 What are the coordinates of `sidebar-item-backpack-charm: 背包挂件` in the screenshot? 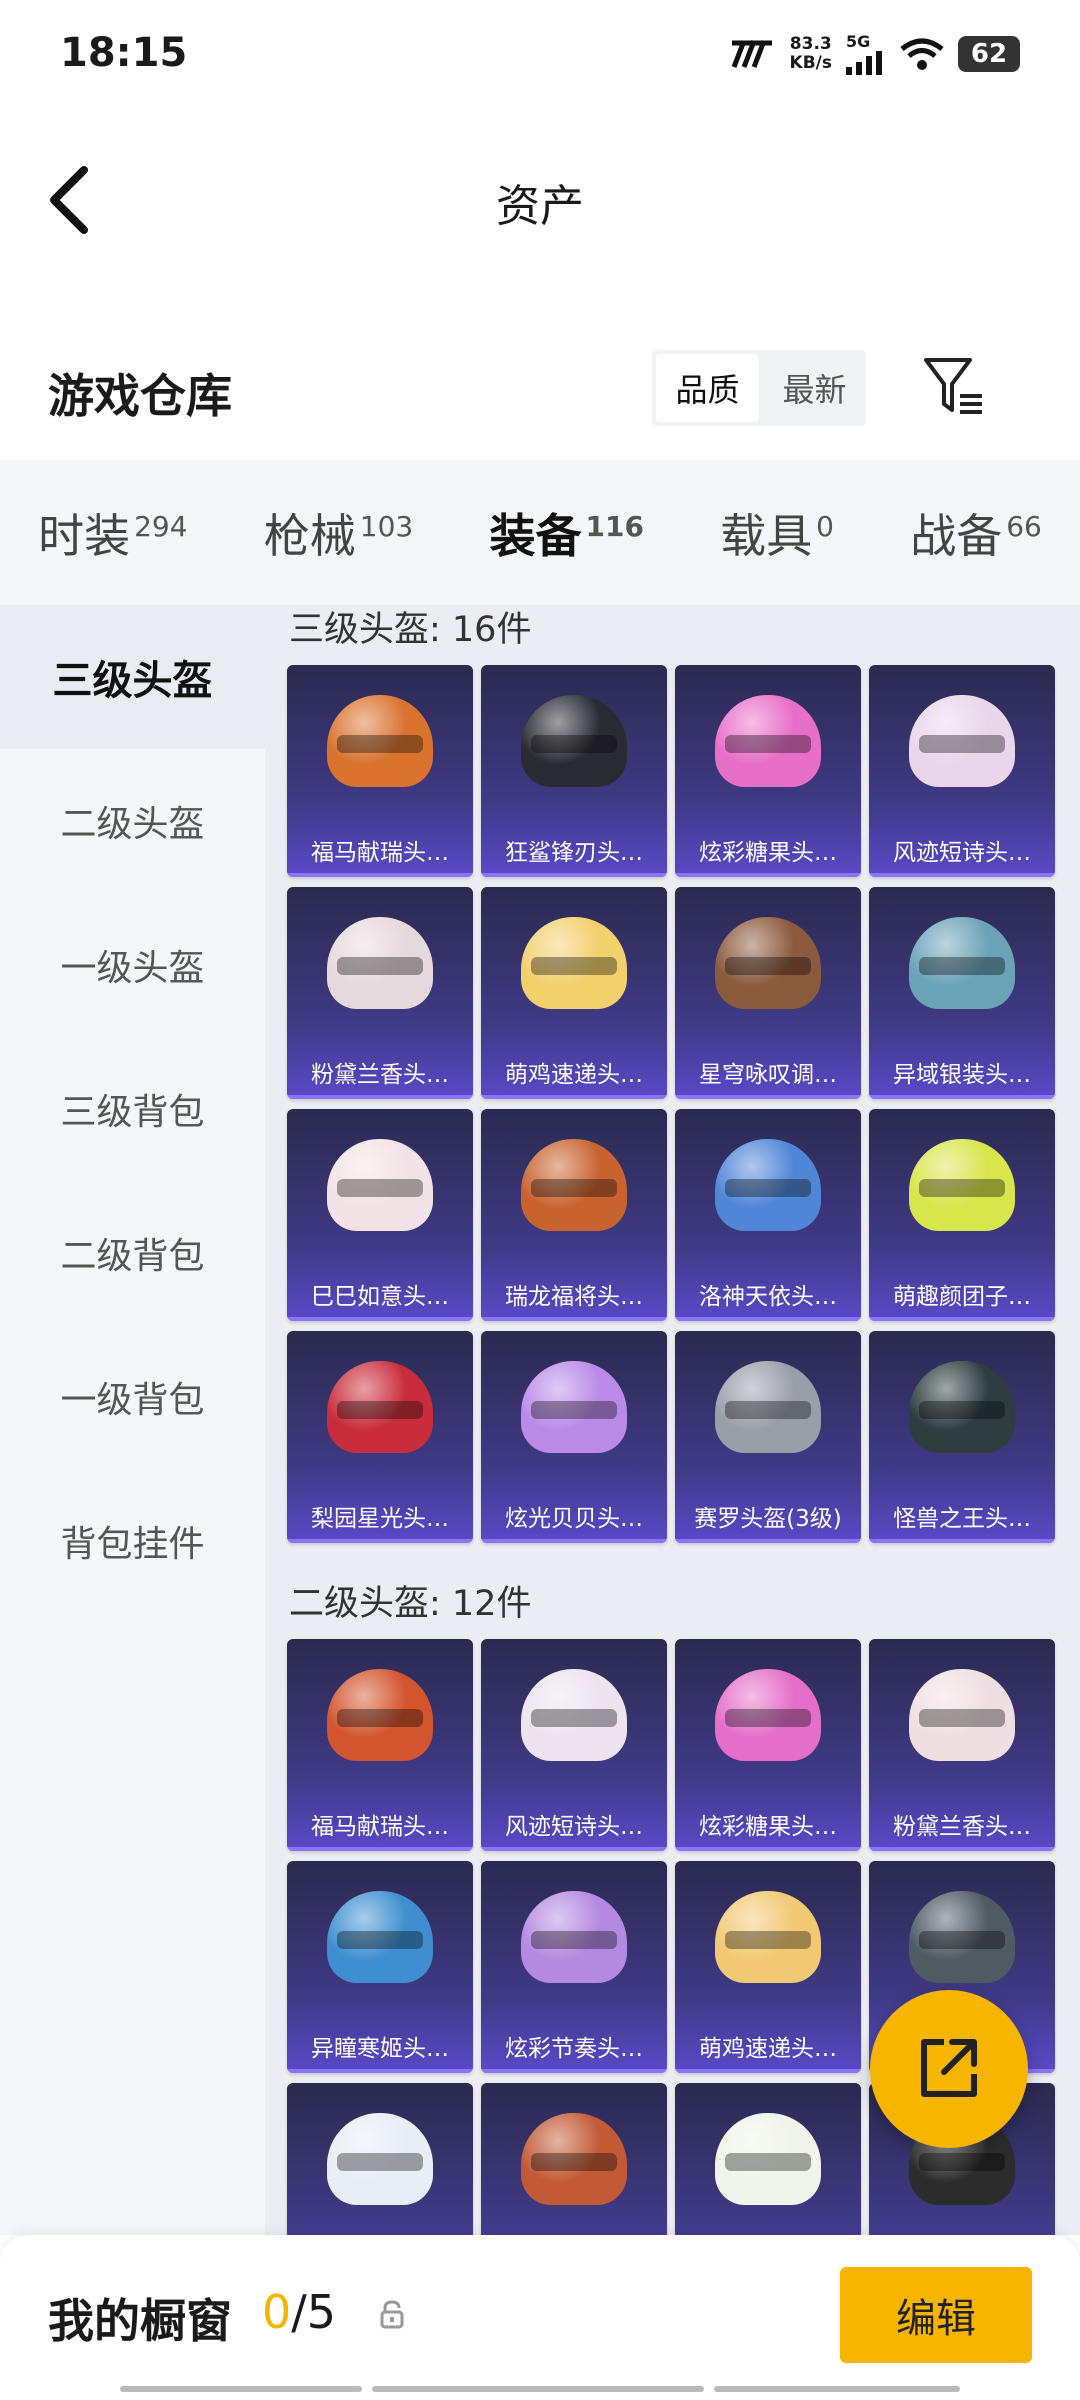 It's located at (132, 1541).